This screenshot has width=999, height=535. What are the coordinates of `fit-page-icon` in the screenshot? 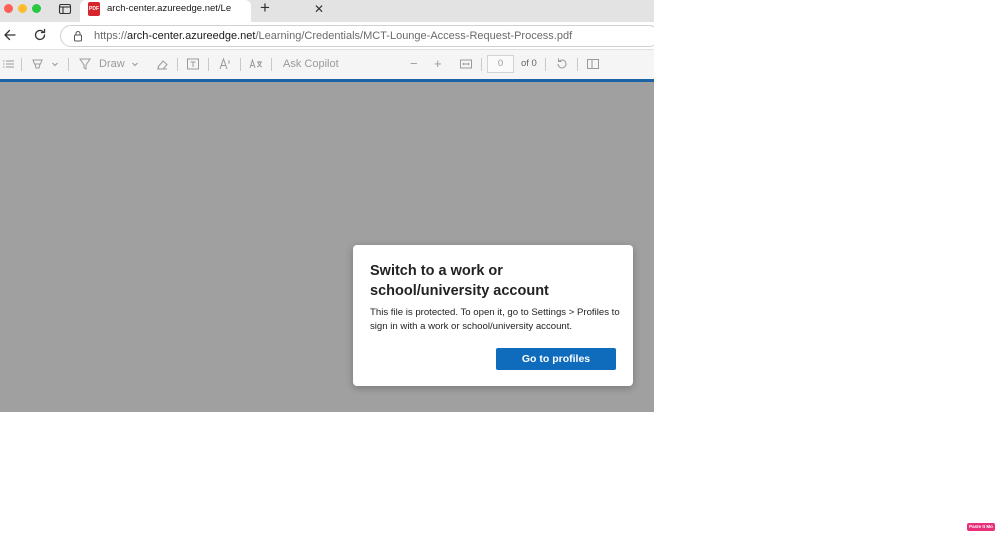 It's located at (466, 64).